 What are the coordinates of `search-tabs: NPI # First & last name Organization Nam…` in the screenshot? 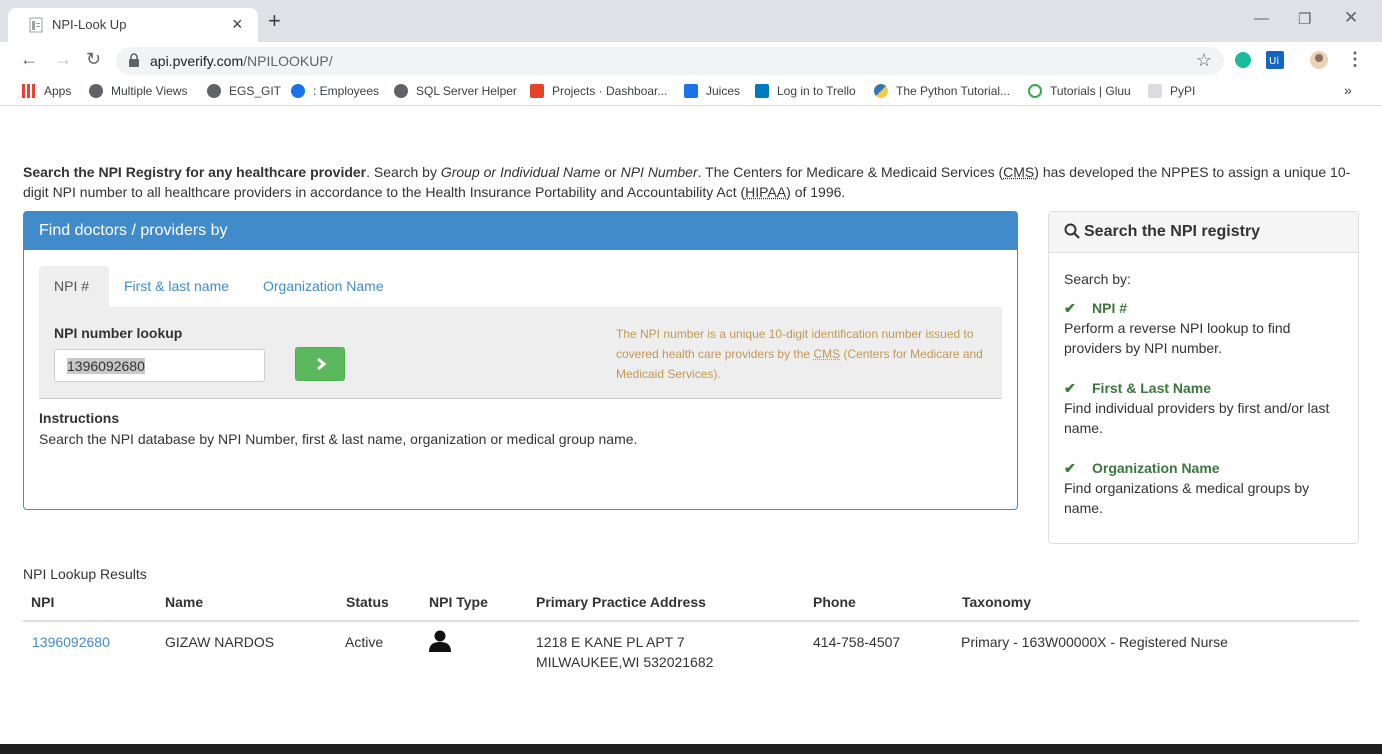 It's located at (520, 287).